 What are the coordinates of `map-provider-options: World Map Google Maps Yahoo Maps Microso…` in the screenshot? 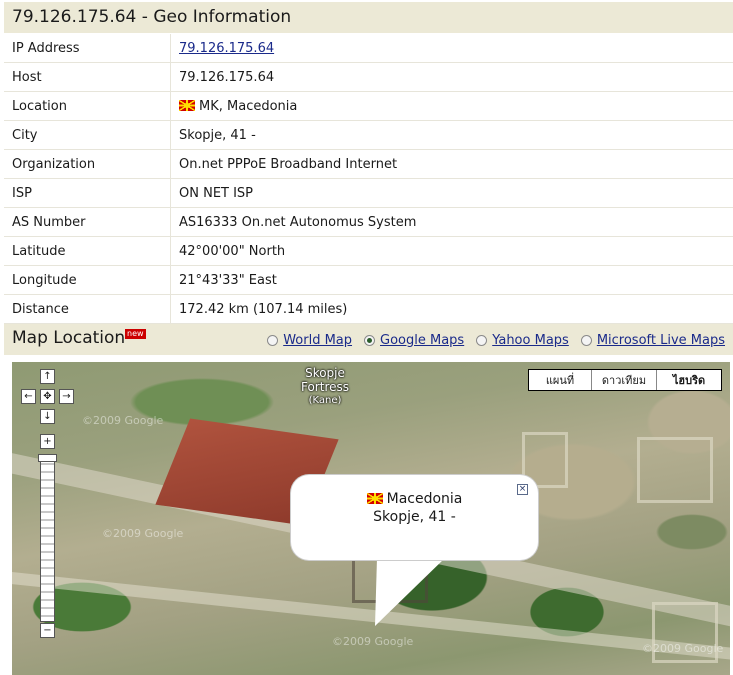 It's located at (496, 340).